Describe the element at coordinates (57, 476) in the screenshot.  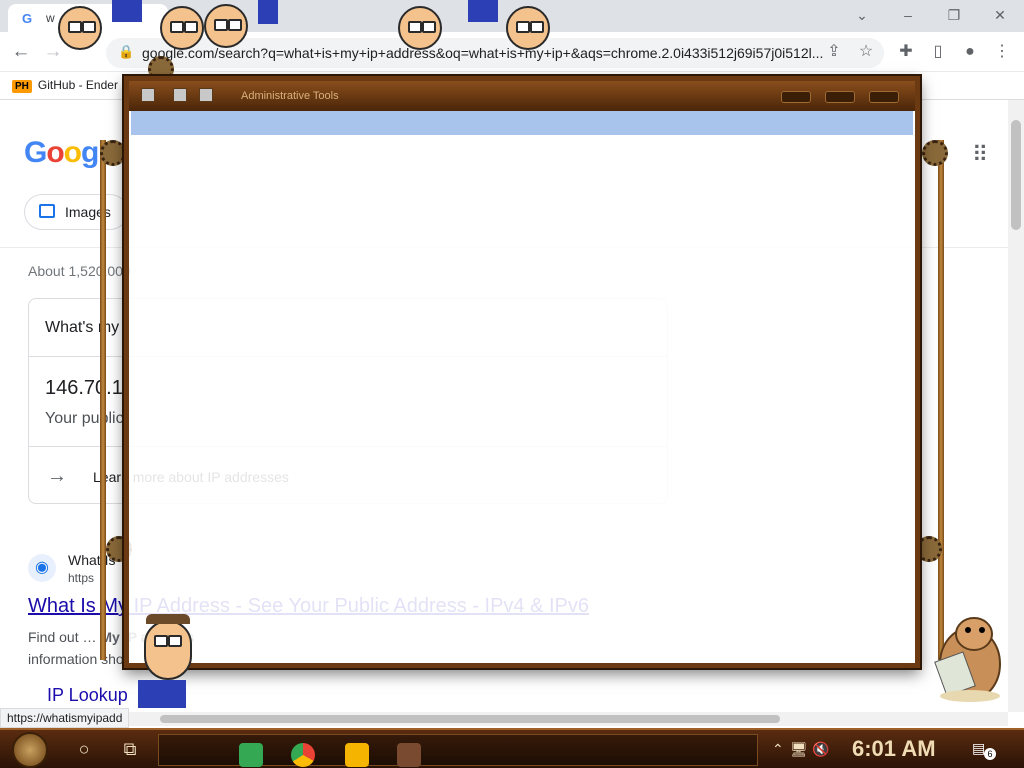
I see `arrow-right-icon: →` at that location.